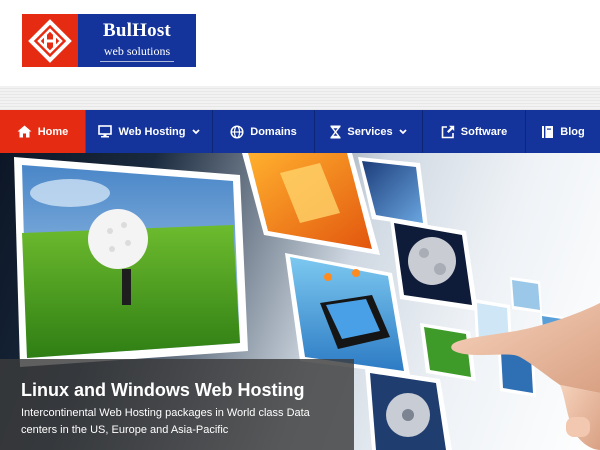  I want to click on external-link-icon, so click(447, 131).